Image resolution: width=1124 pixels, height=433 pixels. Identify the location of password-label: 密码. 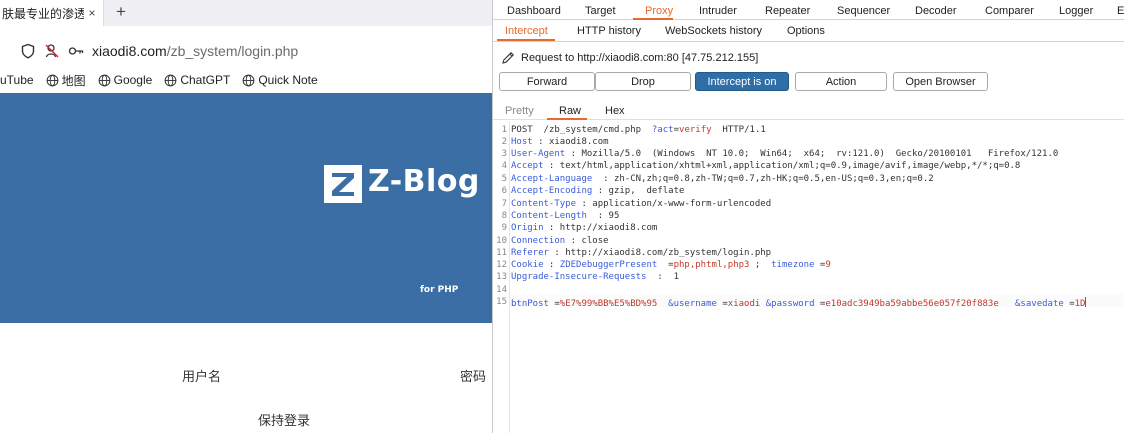
(473, 376).